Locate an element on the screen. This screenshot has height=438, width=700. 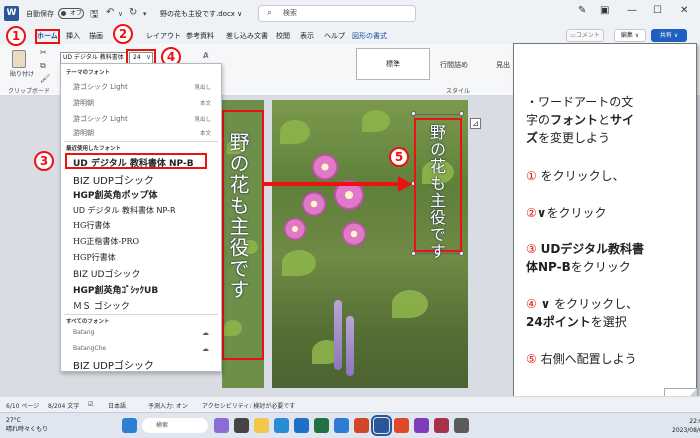
tab-references: 参考資料 is located at coordinates (200, 36).